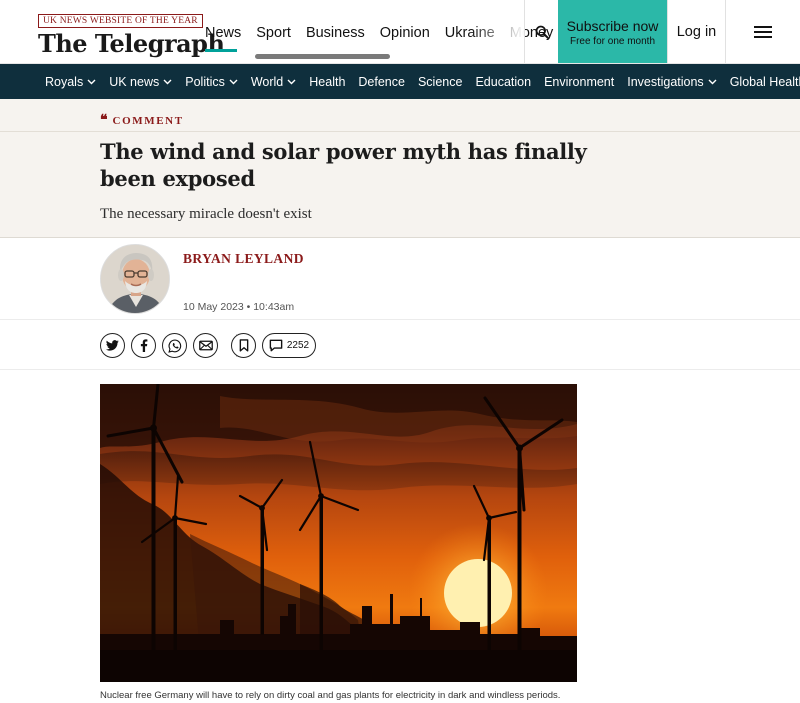  I want to click on site-logo: The Telegraph, so click(131, 44).